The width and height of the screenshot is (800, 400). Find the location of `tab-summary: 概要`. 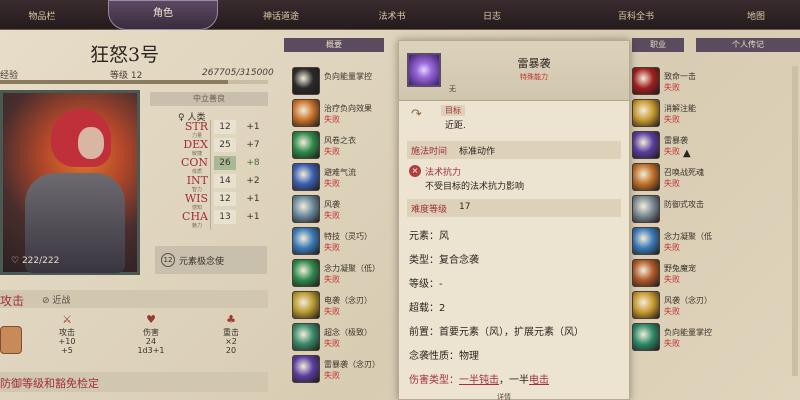

tab-summary: 概要 is located at coordinates (334, 45).